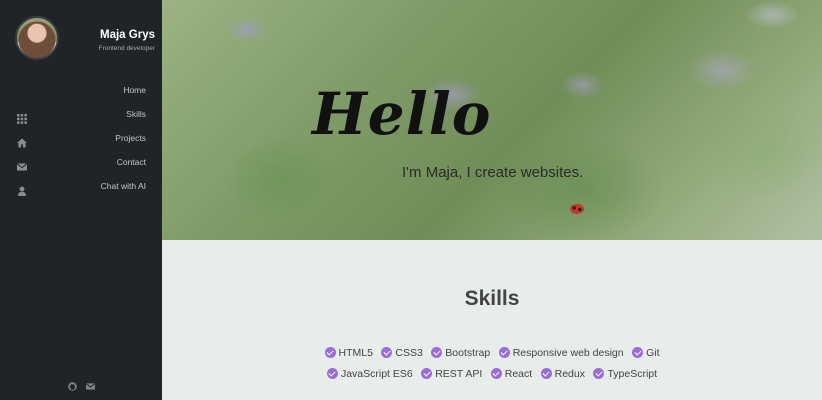 This screenshot has height=400, width=822. I want to click on skill-item: TypeScript, so click(625, 374).